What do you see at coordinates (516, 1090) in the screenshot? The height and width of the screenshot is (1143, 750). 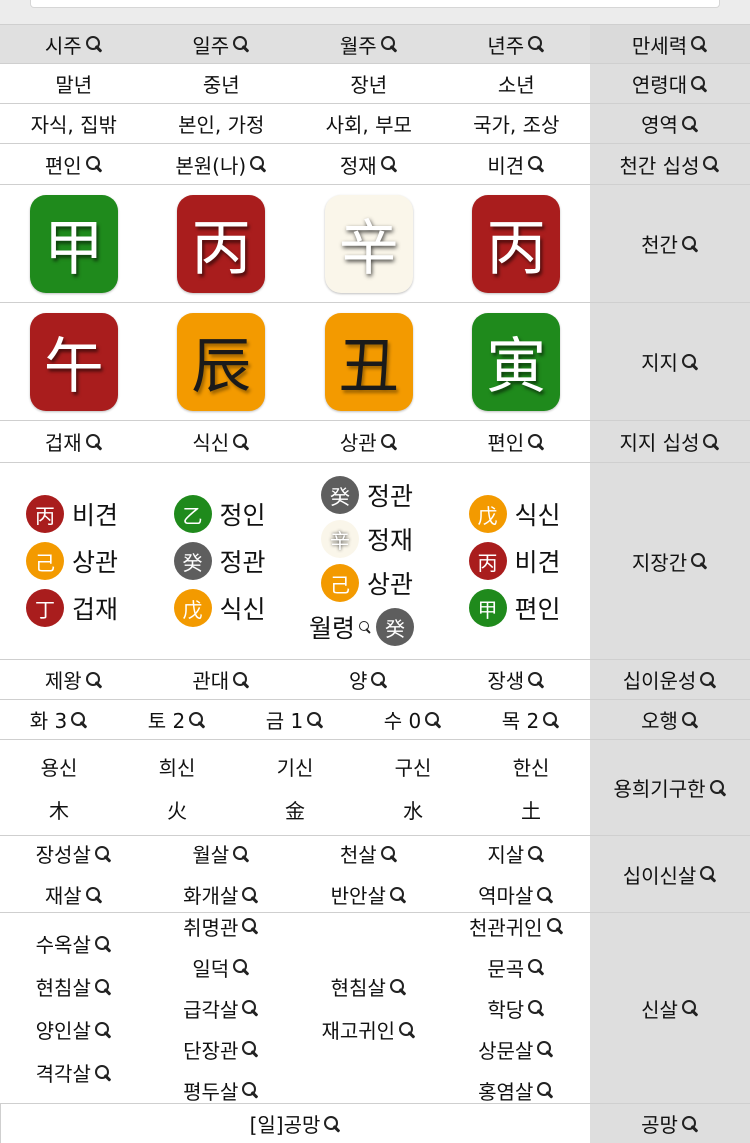 I see `sinsal-item: 홍염살` at bounding box center [516, 1090].